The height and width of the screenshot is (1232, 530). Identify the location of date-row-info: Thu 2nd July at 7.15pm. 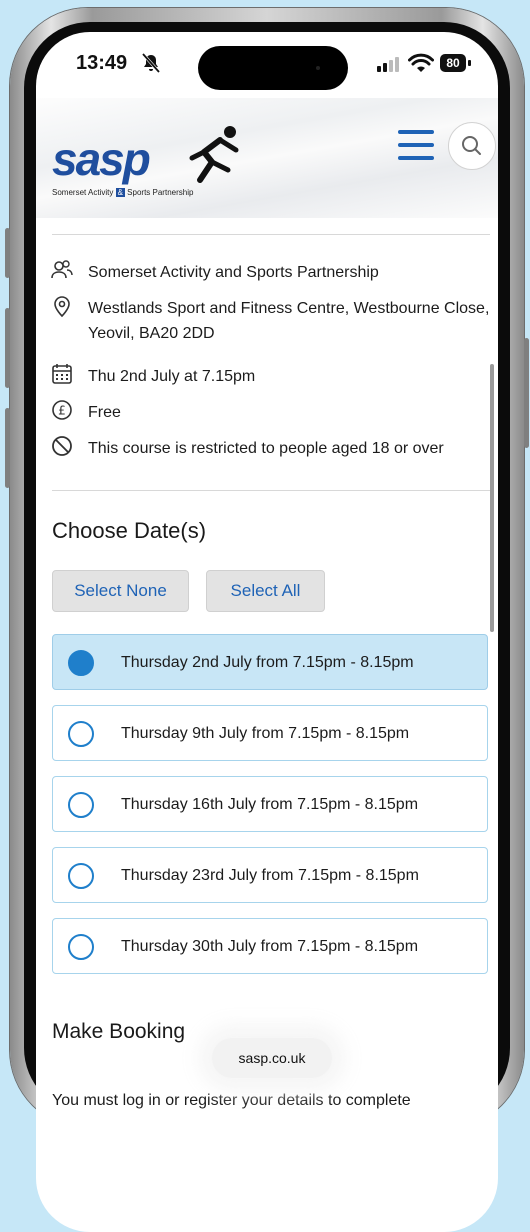
(270, 376).